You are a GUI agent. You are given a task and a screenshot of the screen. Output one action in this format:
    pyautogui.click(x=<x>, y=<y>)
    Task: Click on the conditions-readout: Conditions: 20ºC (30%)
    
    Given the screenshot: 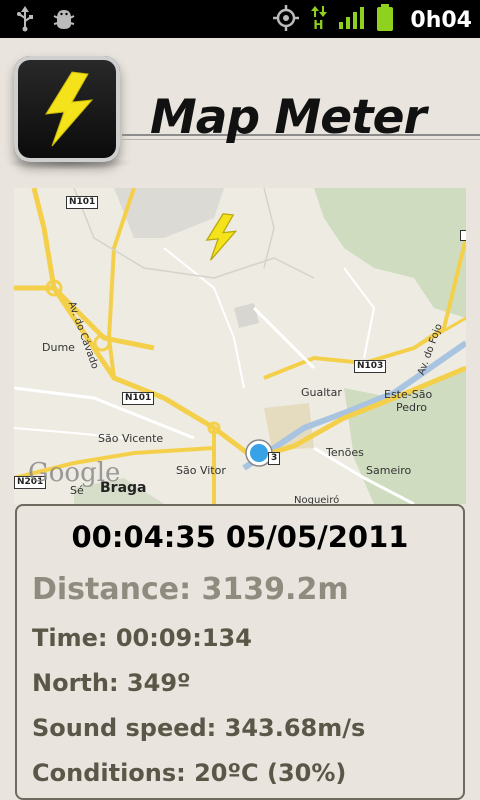 What is the action you would take?
    pyautogui.click(x=189, y=773)
    